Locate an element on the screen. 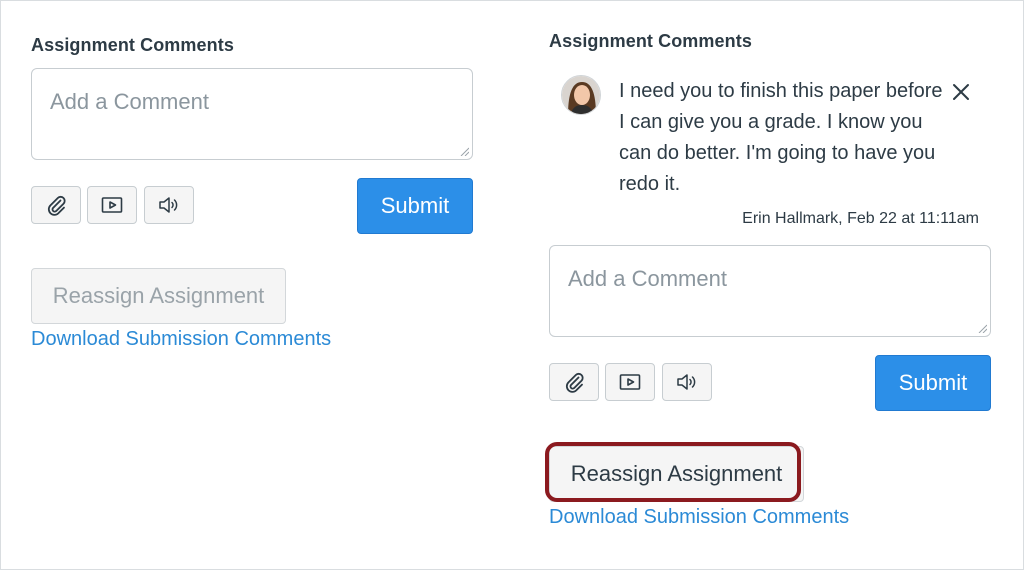  reassign-assignment-label: Reassign Assignment is located at coordinates (676, 473).